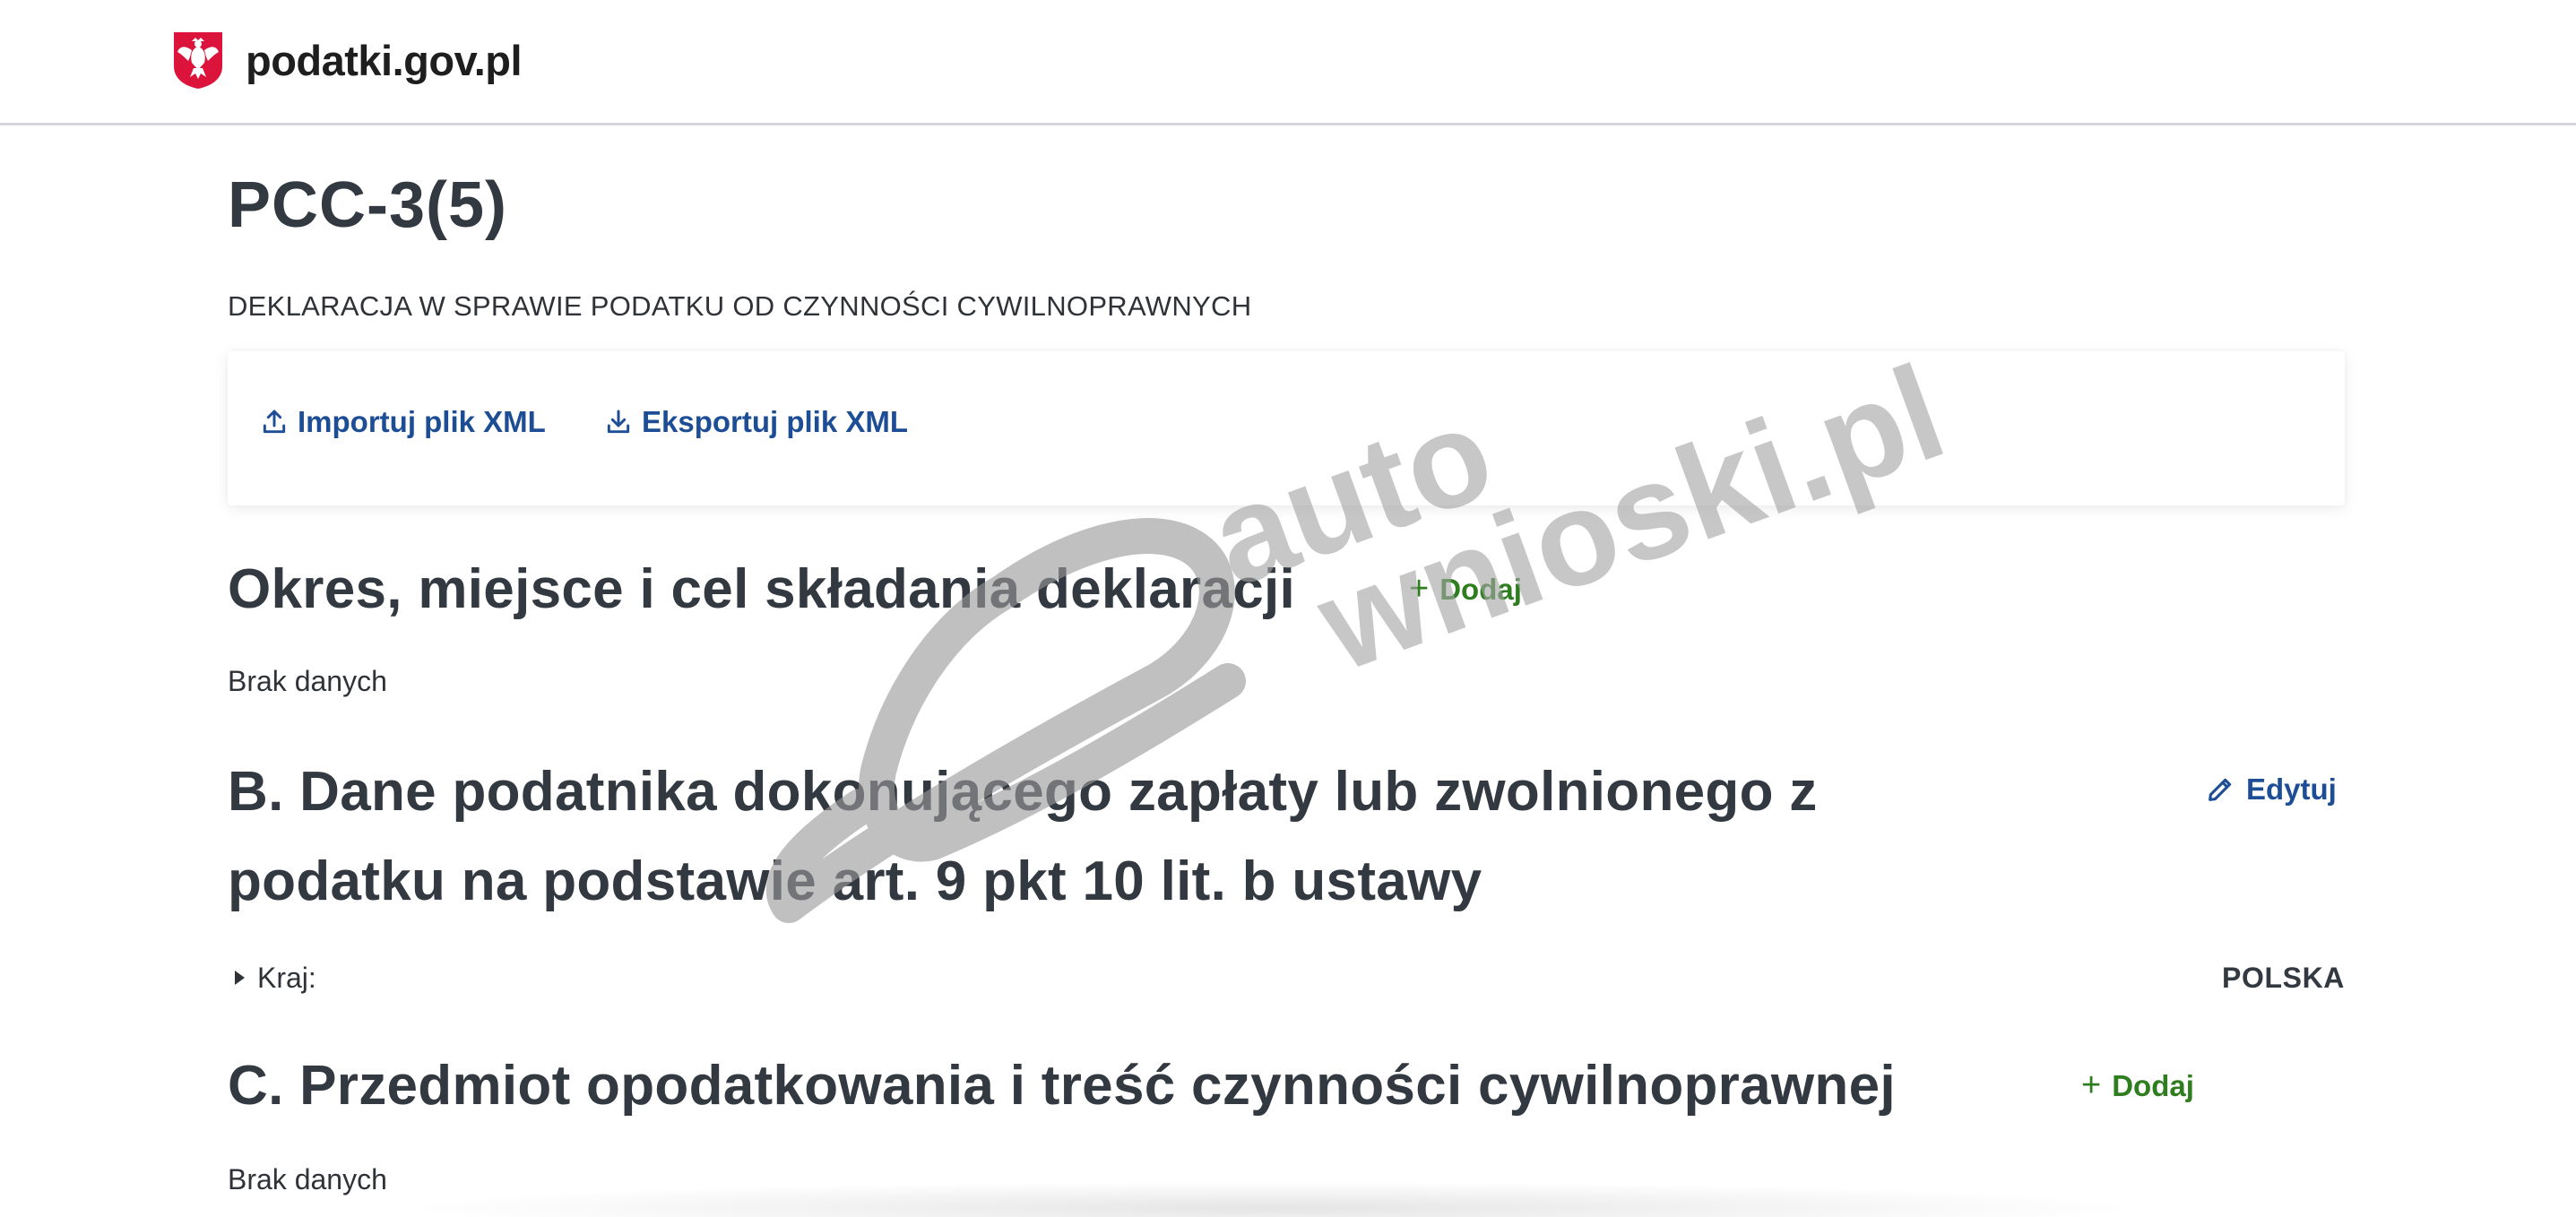  What do you see at coordinates (422, 421) in the screenshot?
I see `import-xml-label: Importuj plik XML` at bounding box center [422, 421].